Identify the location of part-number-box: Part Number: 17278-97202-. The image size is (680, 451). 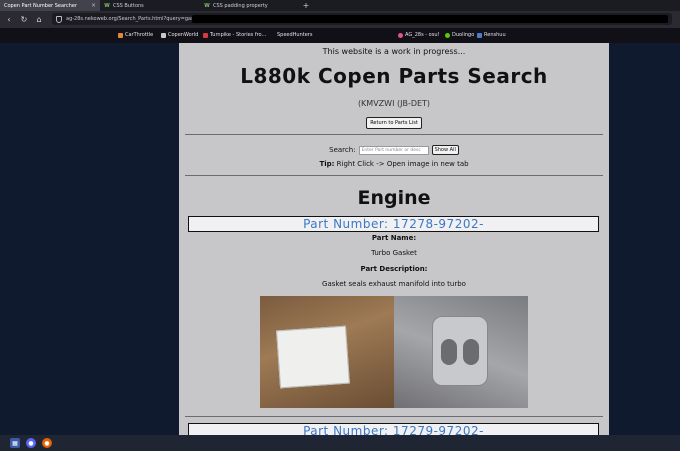
(393, 224).